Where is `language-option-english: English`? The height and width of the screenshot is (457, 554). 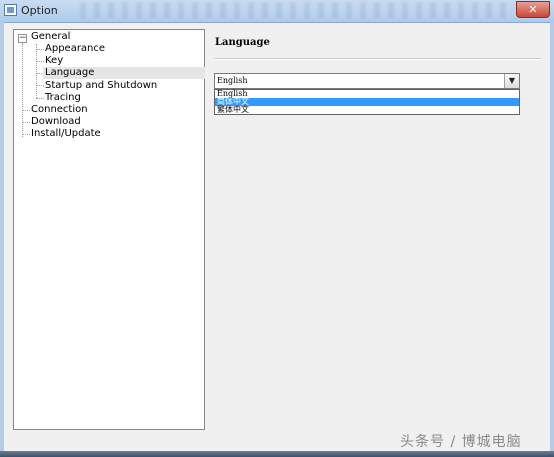 language-option-english: English is located at coordinates (367, 94).